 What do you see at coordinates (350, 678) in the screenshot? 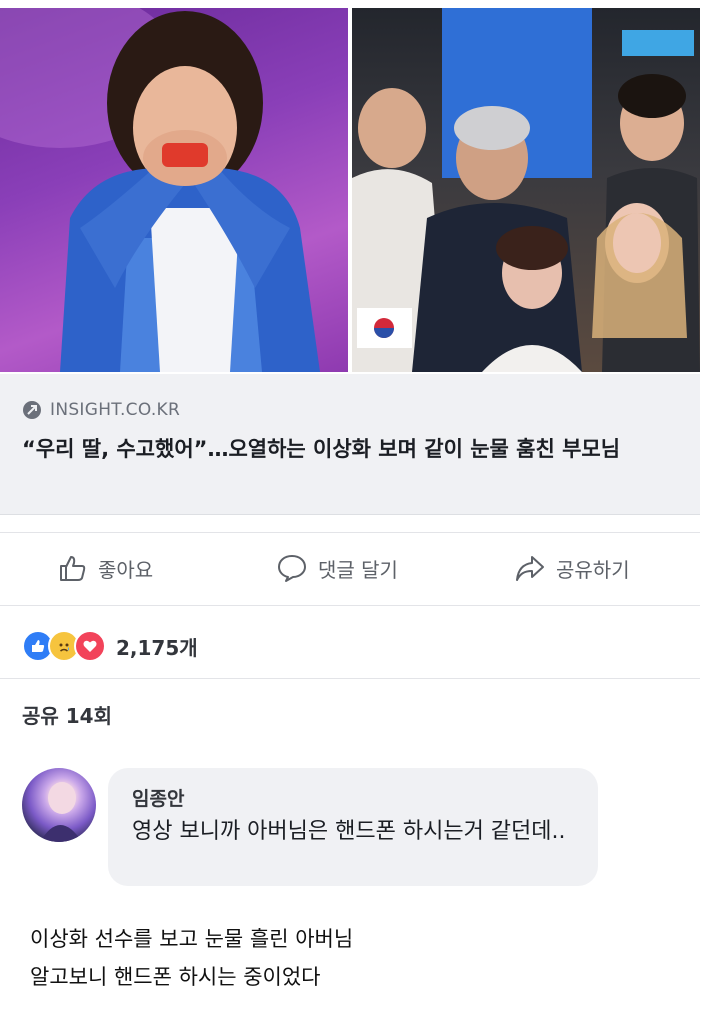
I see `section-divider` at bounding box center [350, 678].